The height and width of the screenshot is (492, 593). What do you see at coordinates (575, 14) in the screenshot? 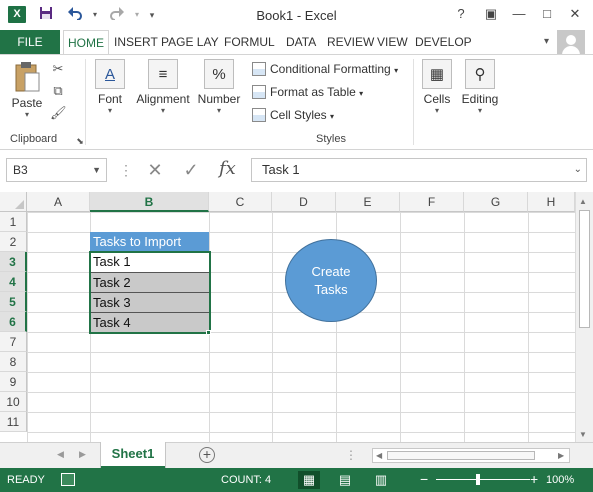
I see `close-button: ✕` at bounding box center [575, 14].